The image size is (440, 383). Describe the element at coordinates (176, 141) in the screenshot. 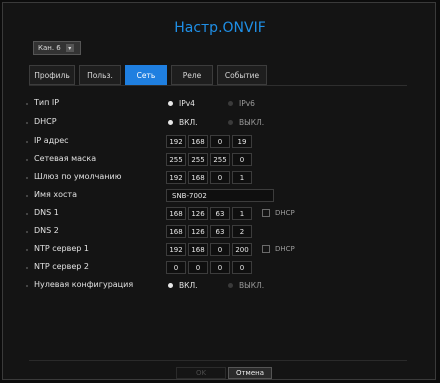

I see `ip-address-octet-1: 192` at that location.